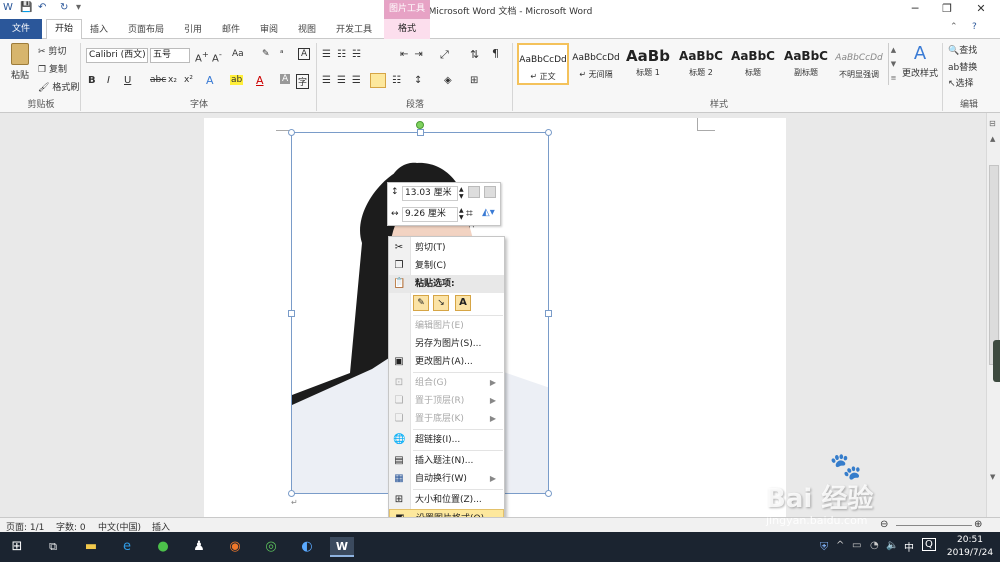  What do you see at coordinates (344, 80) in the screenshot?
I see `align-buttons: ☰☰☰` at bounding box center [344, 80].